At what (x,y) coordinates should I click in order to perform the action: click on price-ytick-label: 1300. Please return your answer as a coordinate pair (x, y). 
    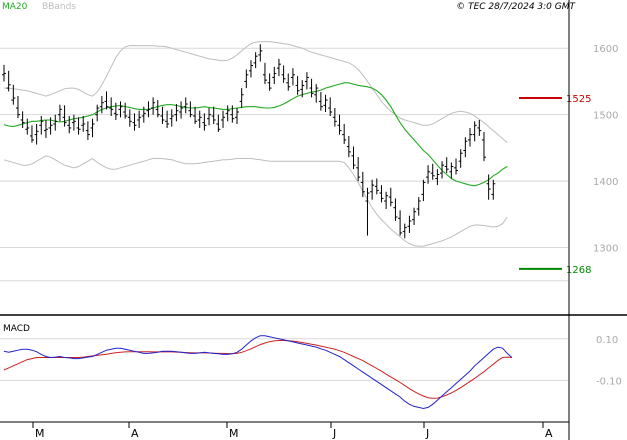
    Looking at the image, I should click on (605, 249).